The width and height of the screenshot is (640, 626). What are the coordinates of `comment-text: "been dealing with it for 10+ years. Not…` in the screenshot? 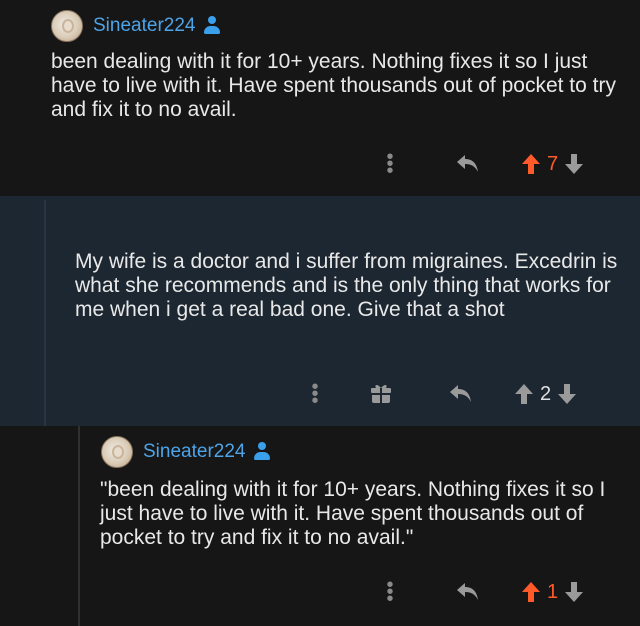 It's located at (353, 513).